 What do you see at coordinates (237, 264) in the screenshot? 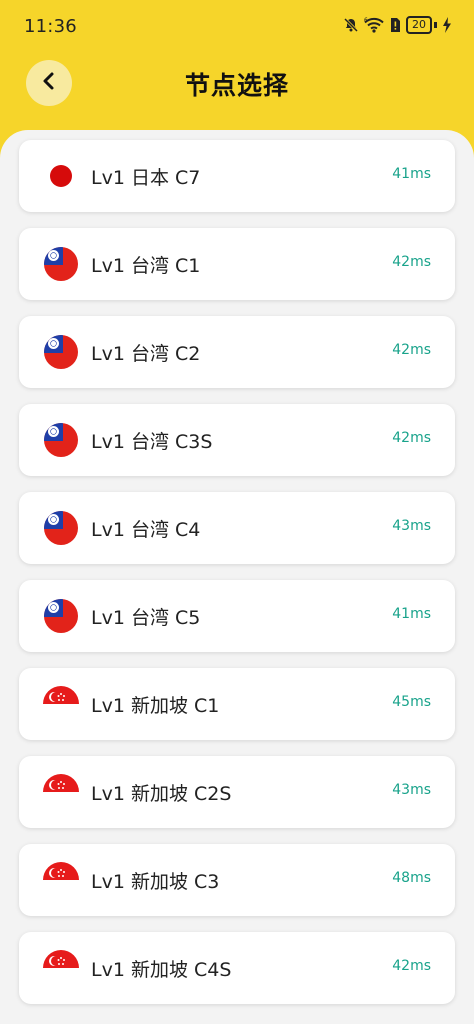
I see `node-row: Lv1 台湾 C1 42ms` at bounding box center [237, 264].